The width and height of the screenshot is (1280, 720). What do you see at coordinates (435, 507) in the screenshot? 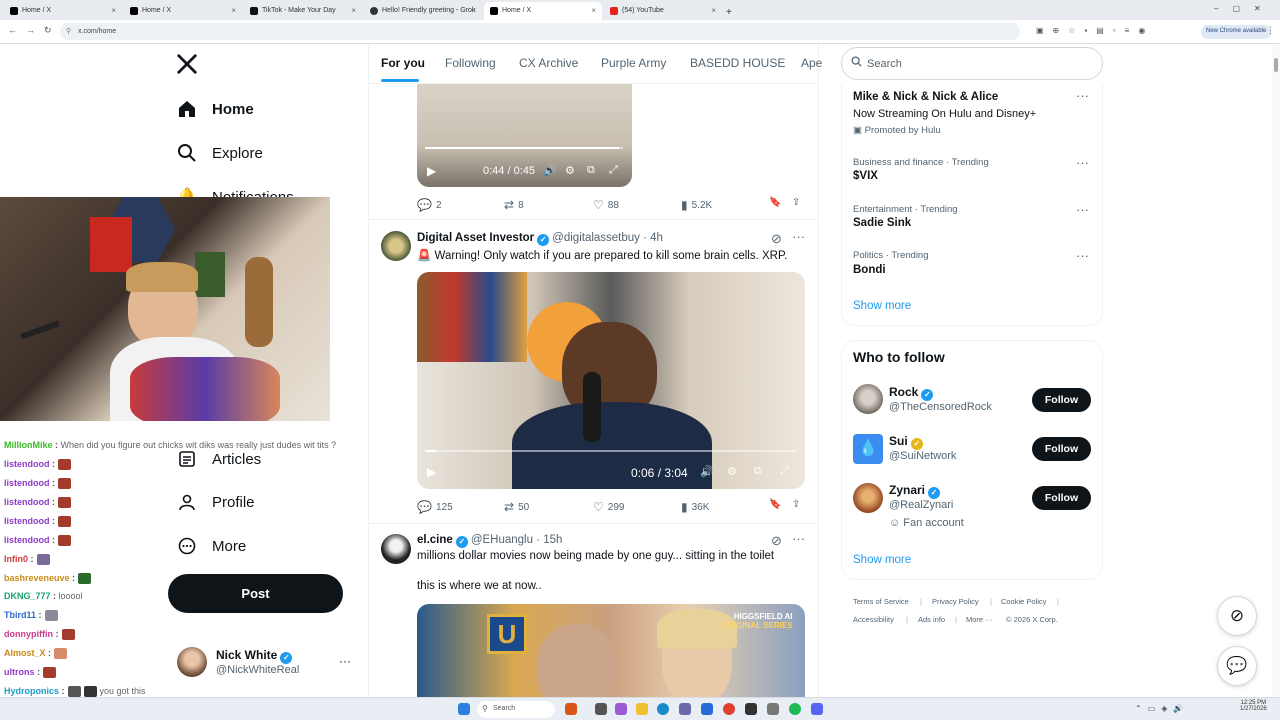
I see `reply-button: 💬 125` at bounding box center [435, 507].